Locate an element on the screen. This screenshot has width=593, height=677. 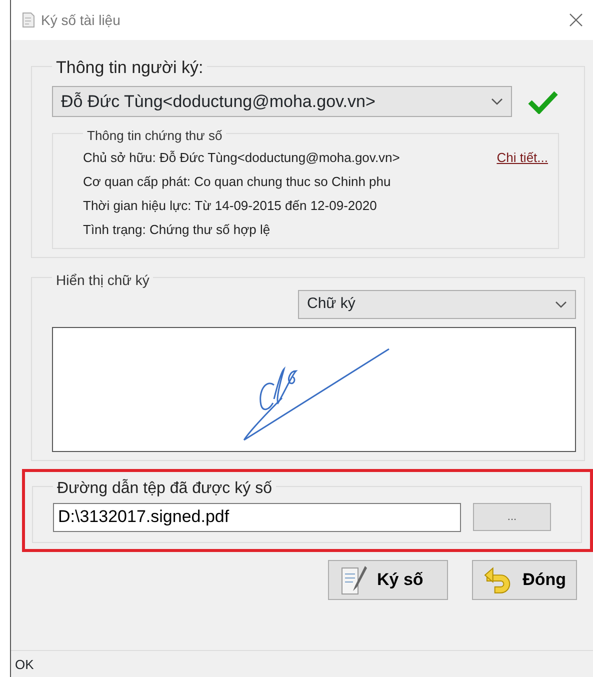
status-text: OK is located at coordinates (302, 663).